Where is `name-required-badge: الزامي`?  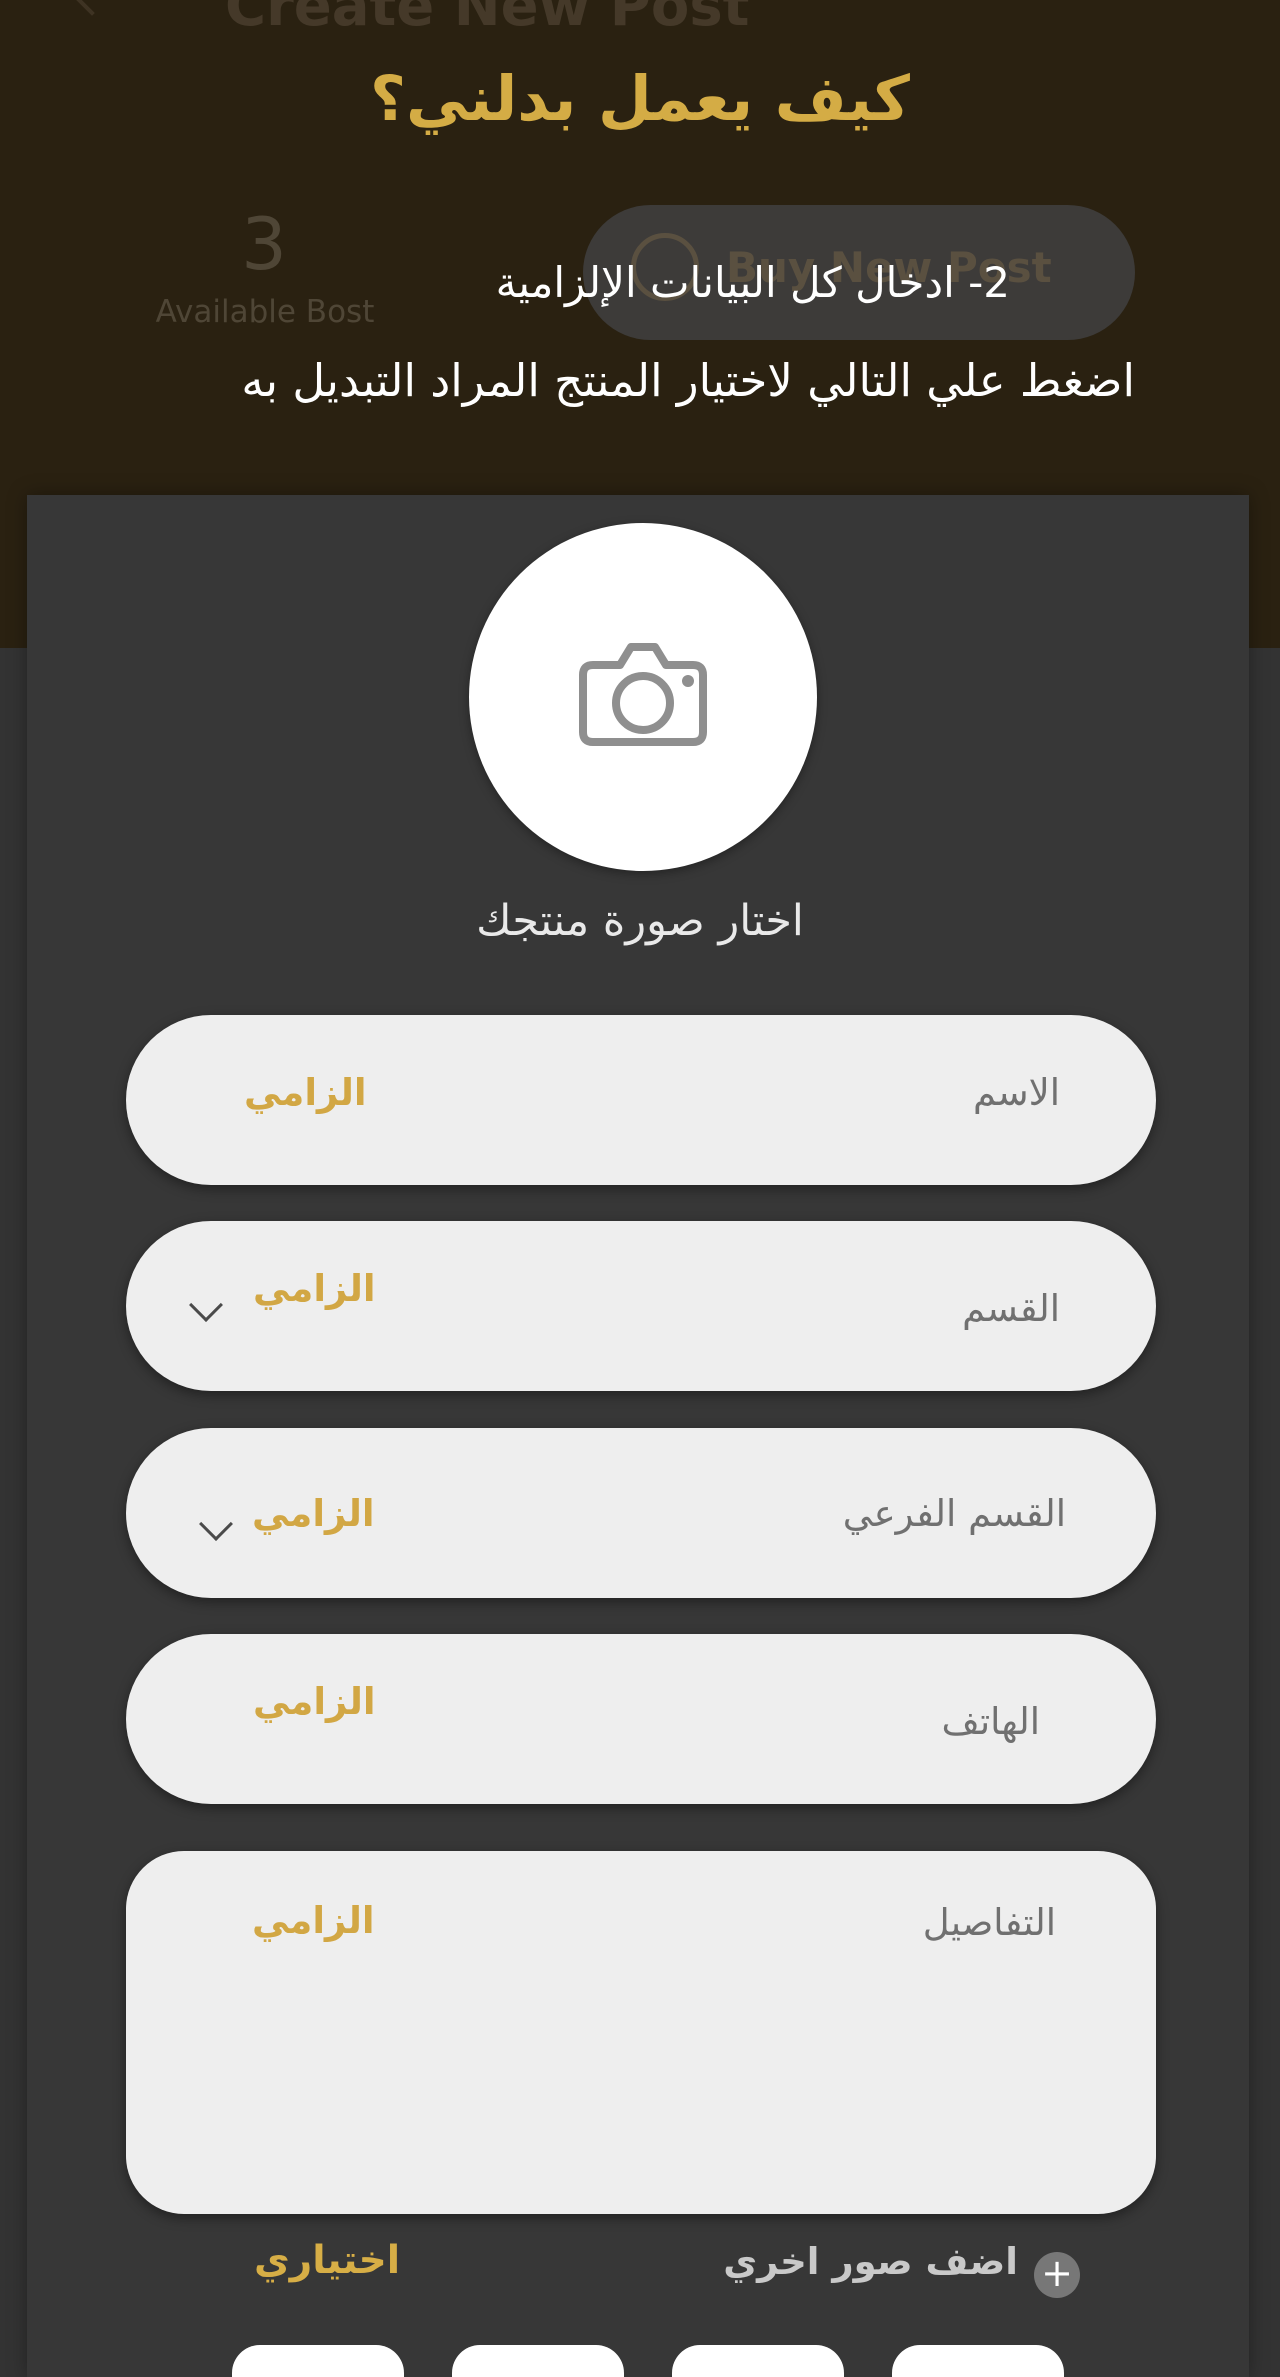
name-required-badge: الزامي is located at coordinates (305, 1092).